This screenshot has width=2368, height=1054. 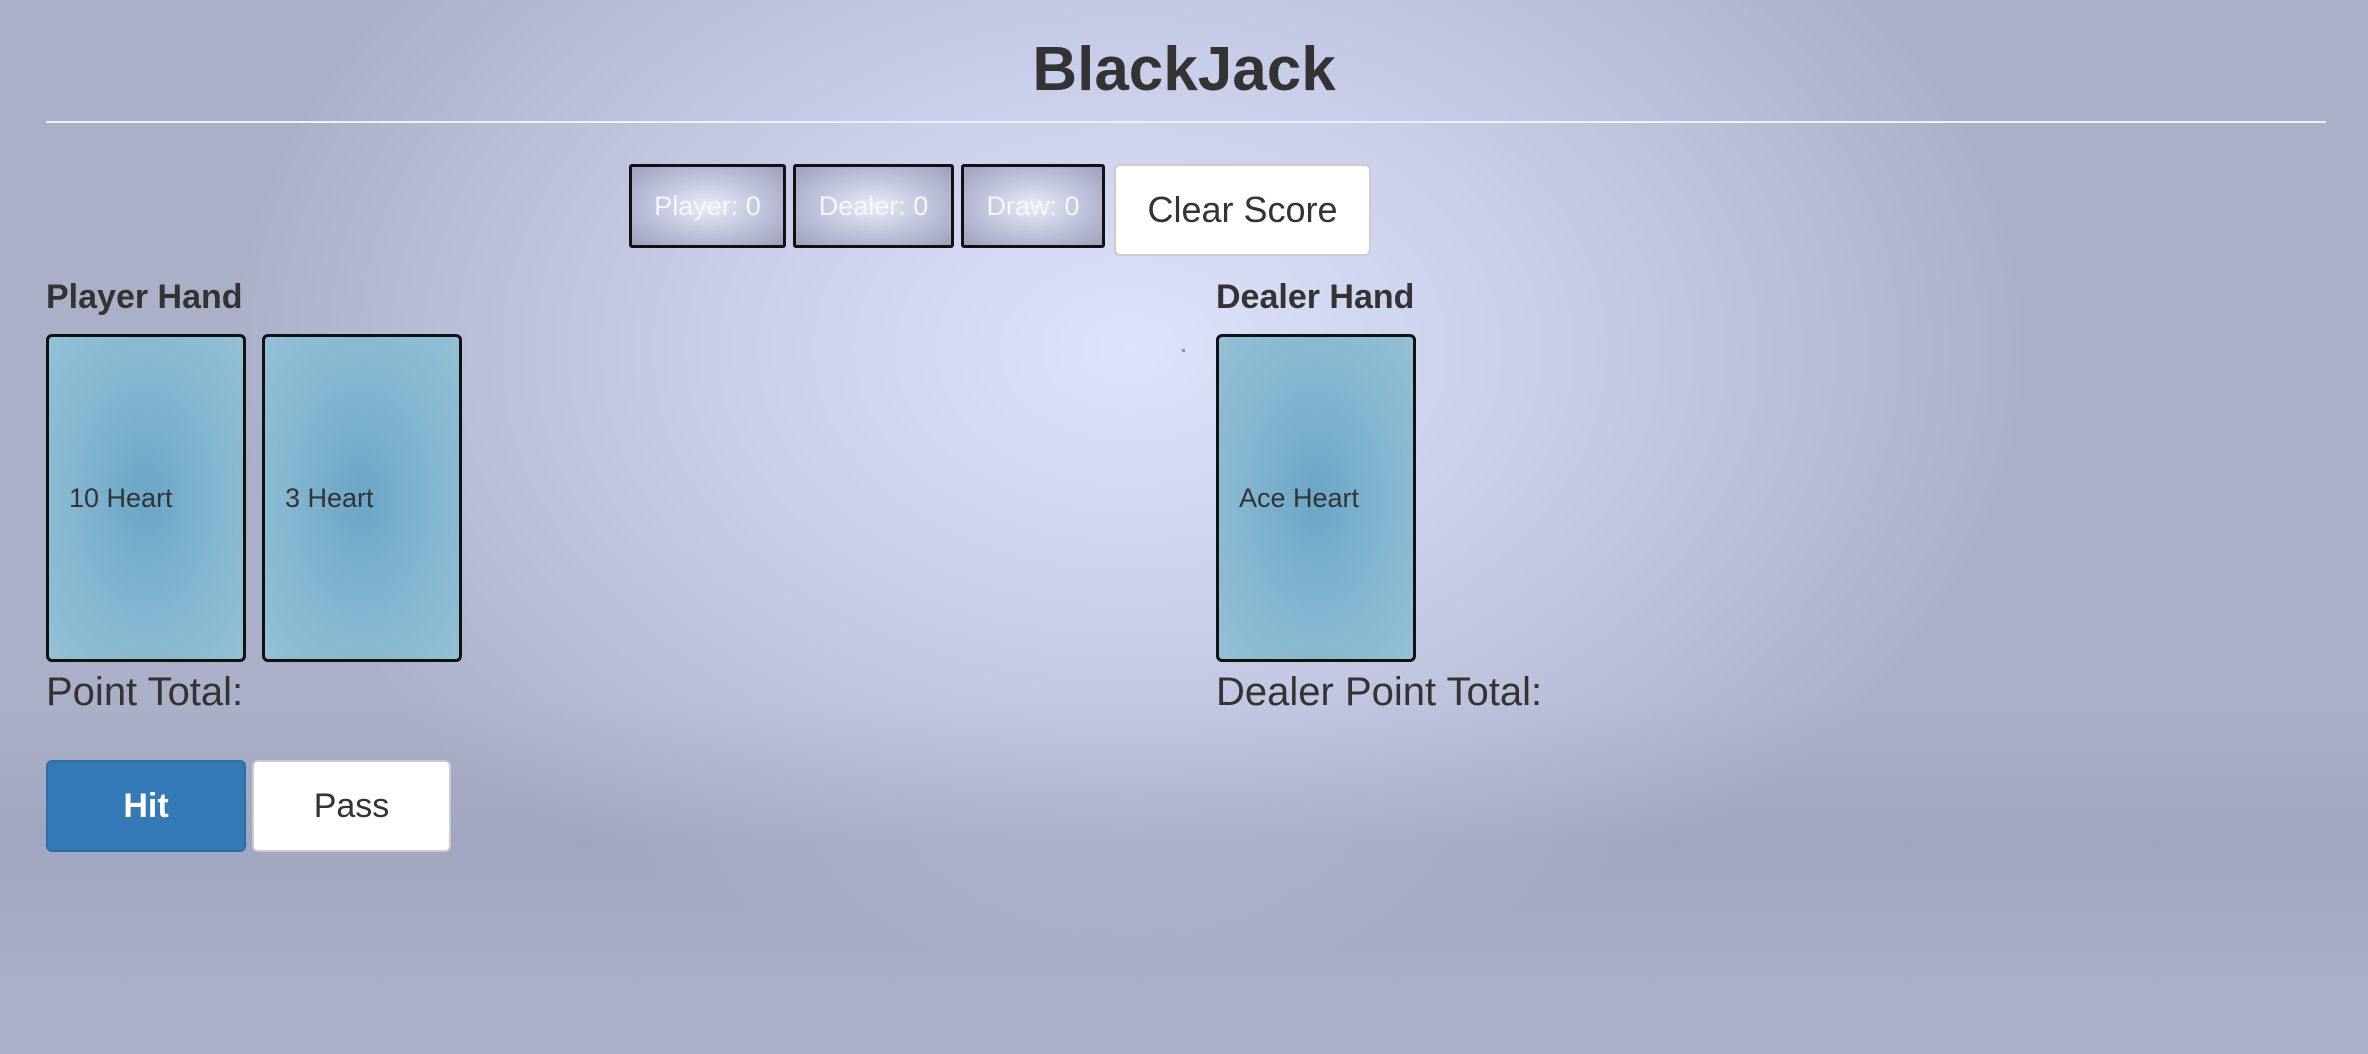 What do you see at coordinates (1033, 206) in the screenshot?
I see `draw-score-badge: Draw: 0` at bounding box center [1033, 206].